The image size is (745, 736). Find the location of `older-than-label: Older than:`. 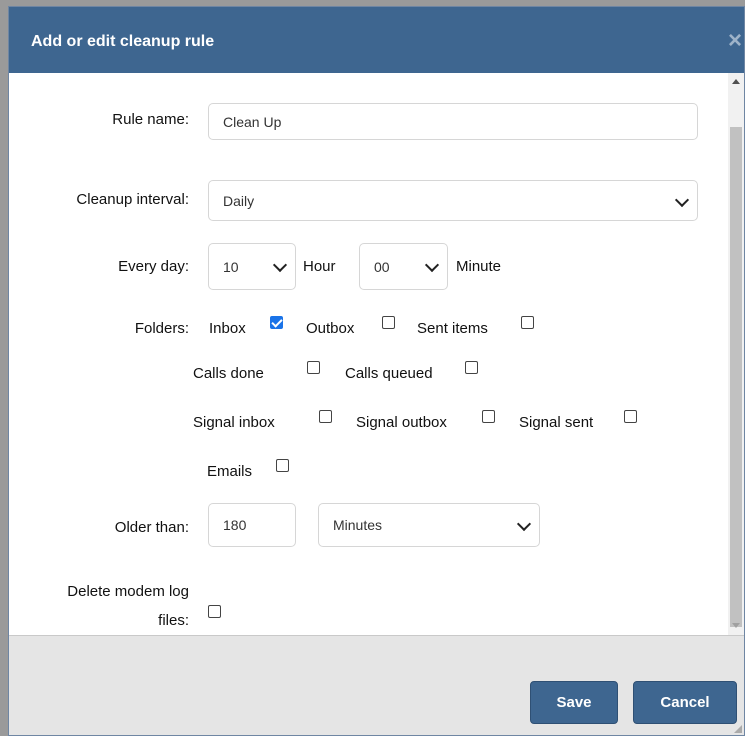

older-than-label: Older than: is located at coordinates (151, 527).